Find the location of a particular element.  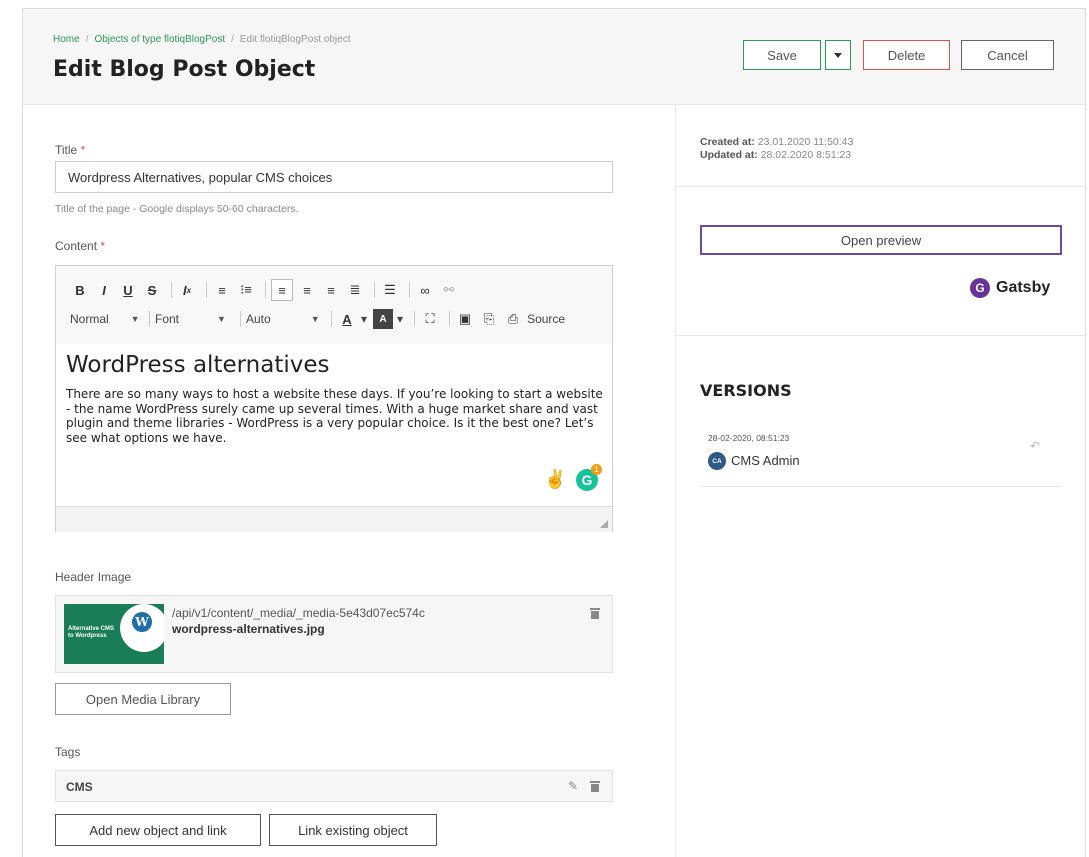

tags-label: Tags is located at coordinates (68, 752).